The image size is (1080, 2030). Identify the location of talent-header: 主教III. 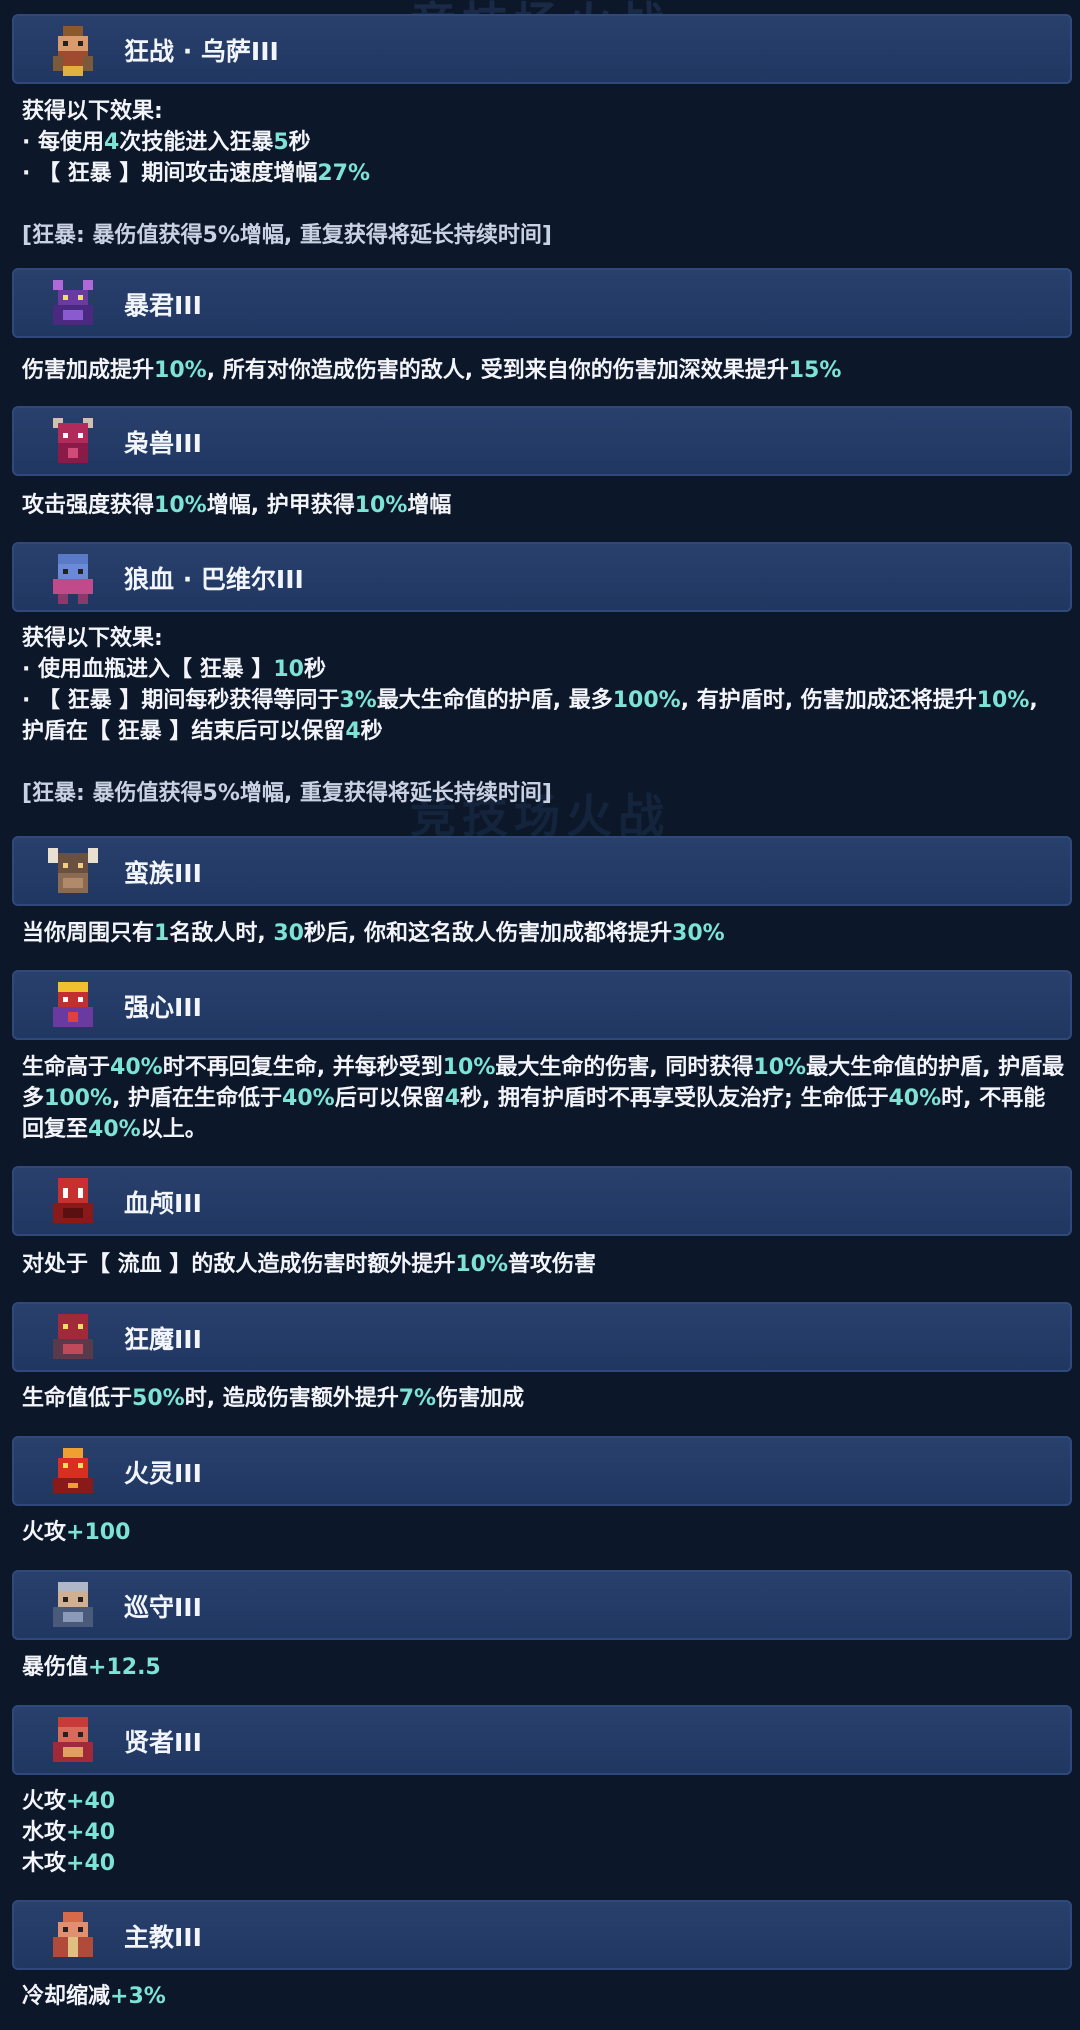
(542, 1935).